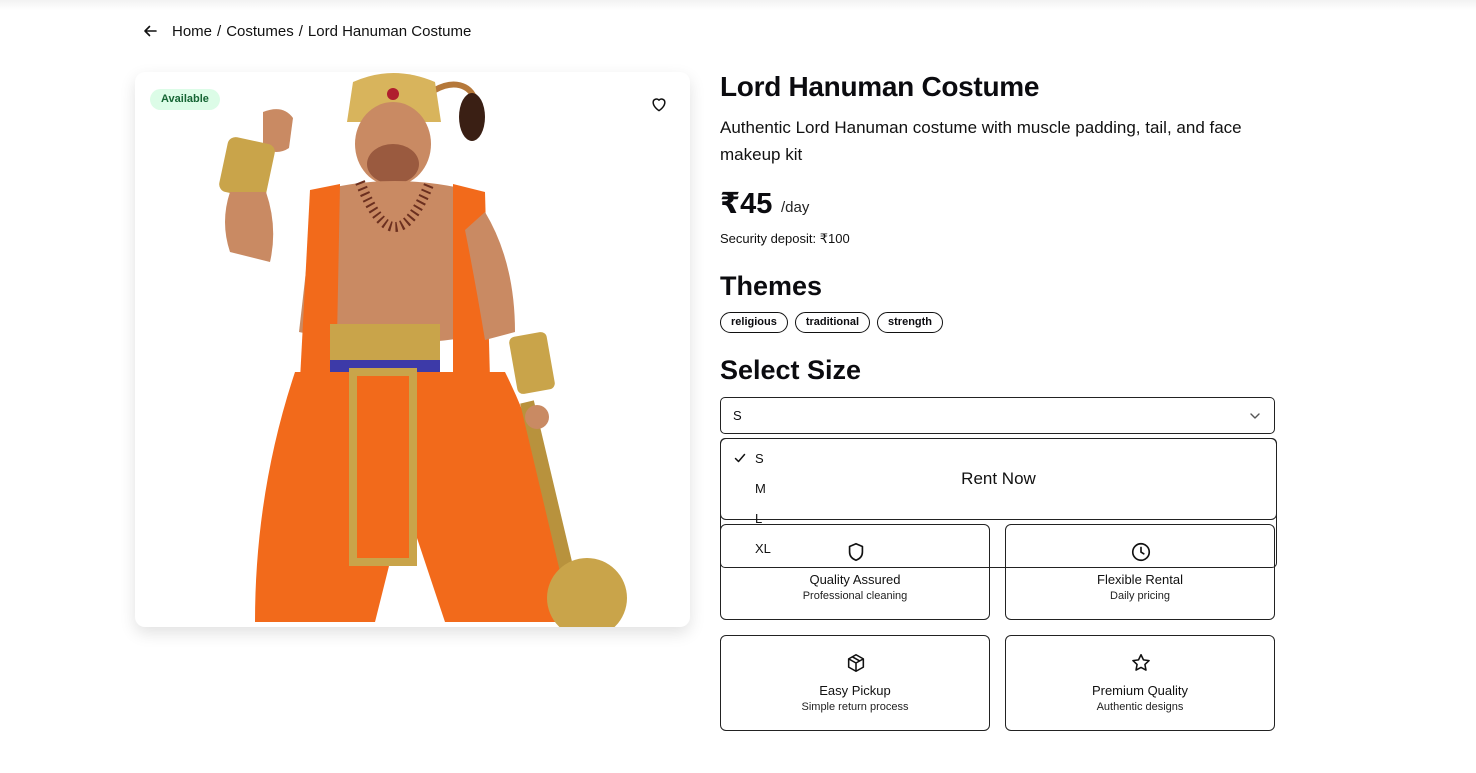  Describe the element at coordinates (737, 415) in the screenshot. I see `size-select-value: S` at that location.